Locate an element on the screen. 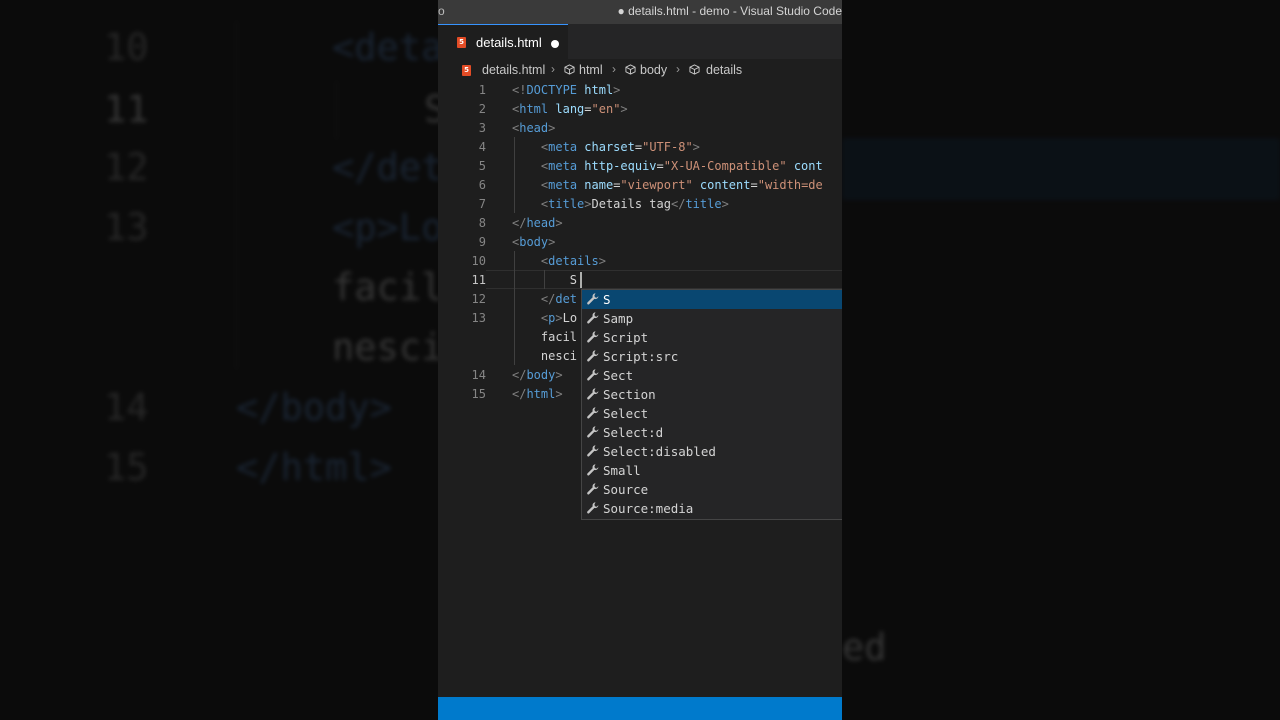  bg-code: ed is located at coordinates (864, 647).